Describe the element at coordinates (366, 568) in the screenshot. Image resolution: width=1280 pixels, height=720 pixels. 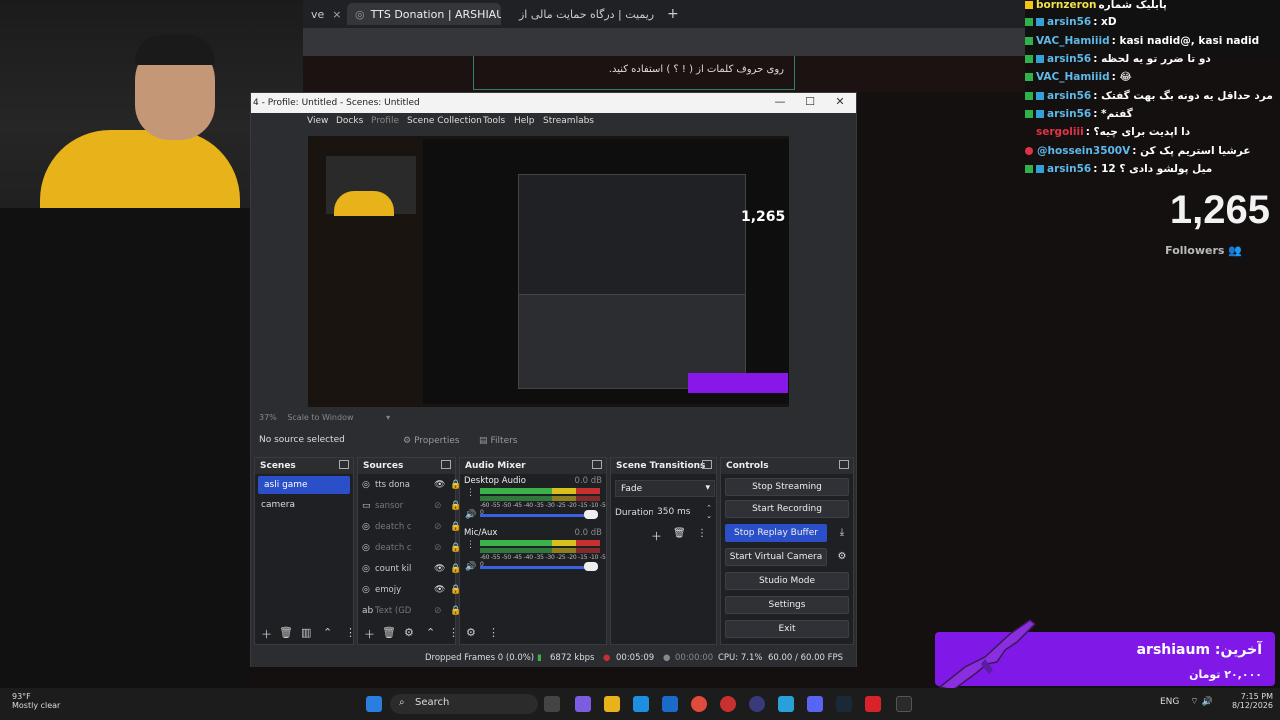
I see `globe-icon: ◎` at that location.